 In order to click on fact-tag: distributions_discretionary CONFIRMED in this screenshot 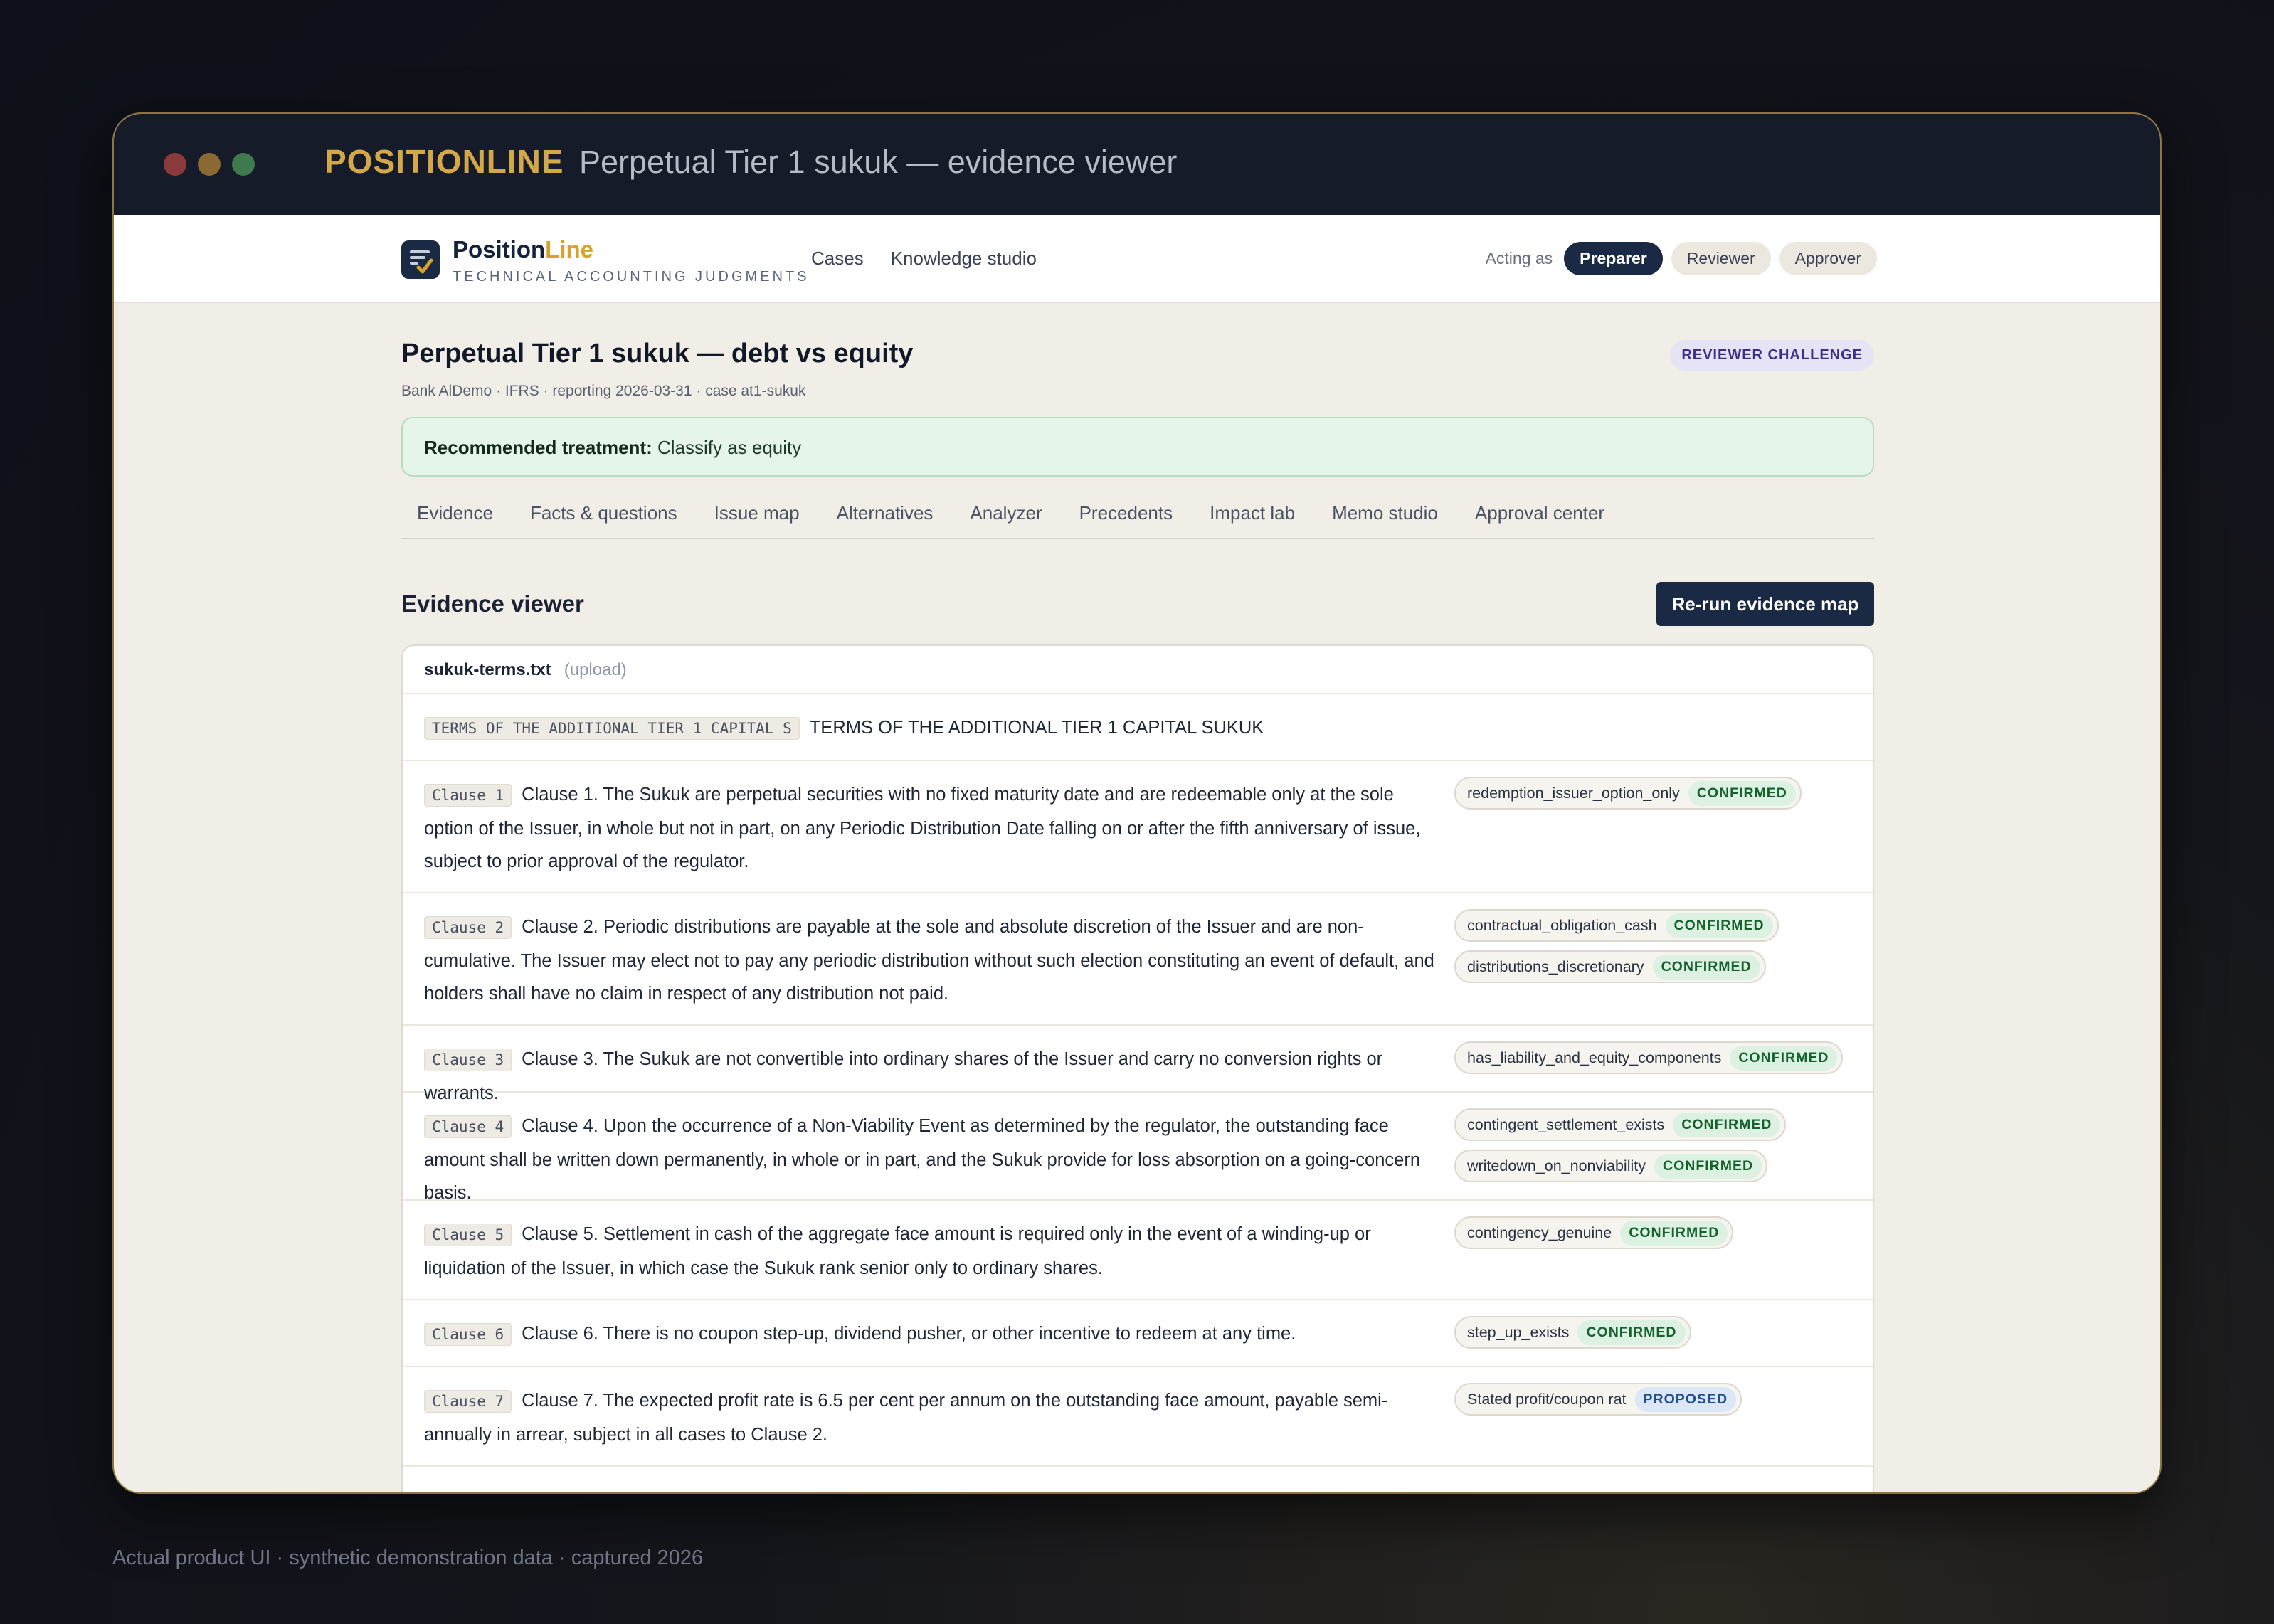, I will do `click(1610, 966)`.